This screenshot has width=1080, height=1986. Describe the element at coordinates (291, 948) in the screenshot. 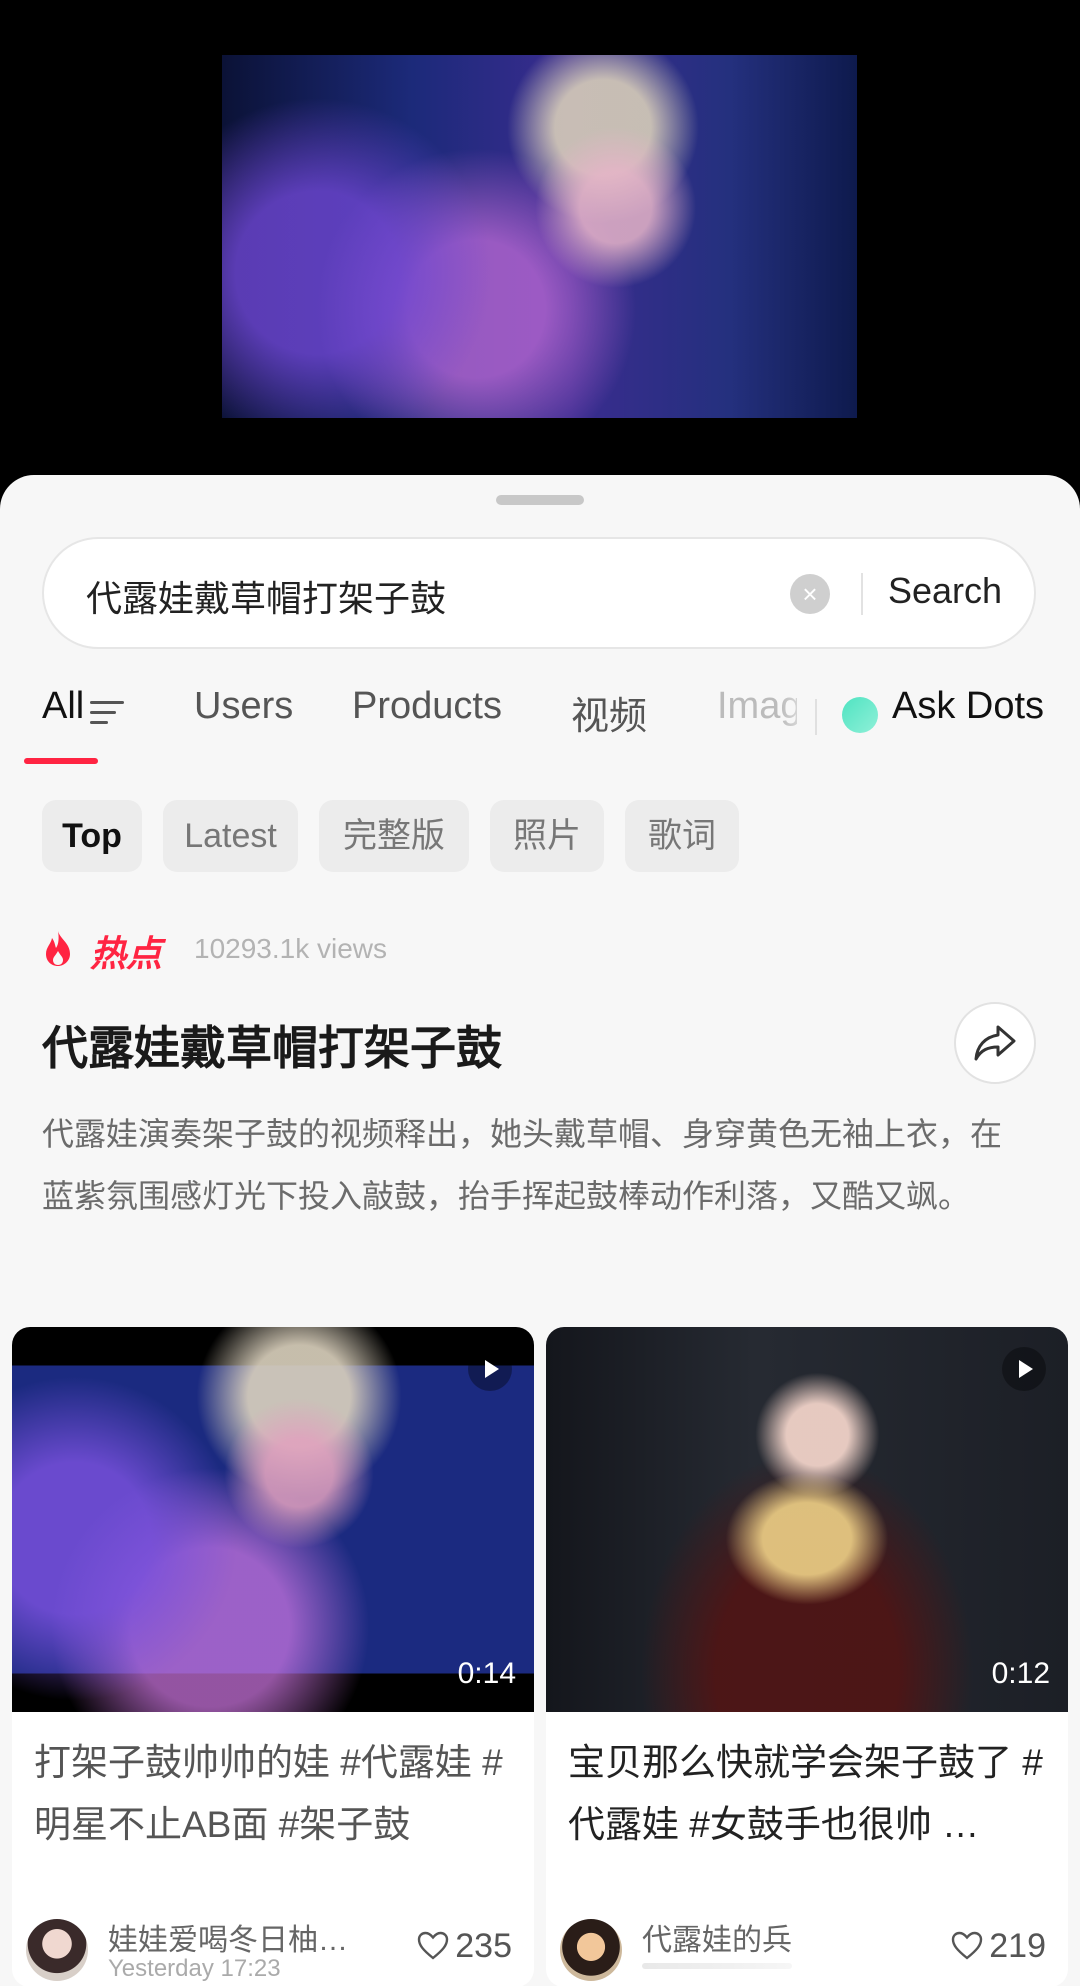

I see `view-count: 10293.1k views` at that location.